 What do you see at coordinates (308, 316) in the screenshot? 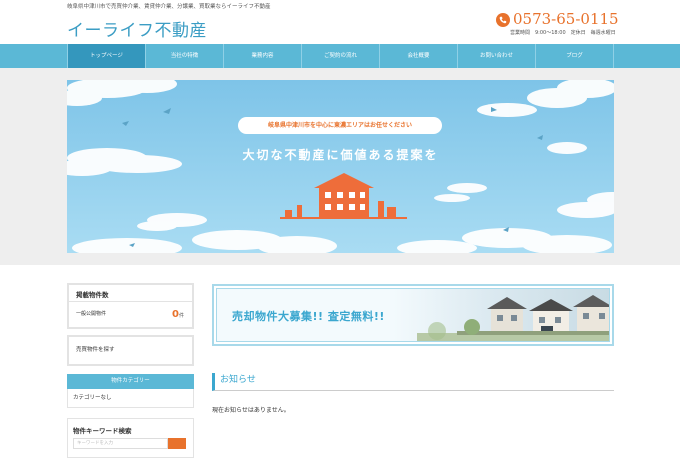
I see `sale-property-banner-text: 売却物件大募集!! 査定無料!!` at bounding box center [308, 316].